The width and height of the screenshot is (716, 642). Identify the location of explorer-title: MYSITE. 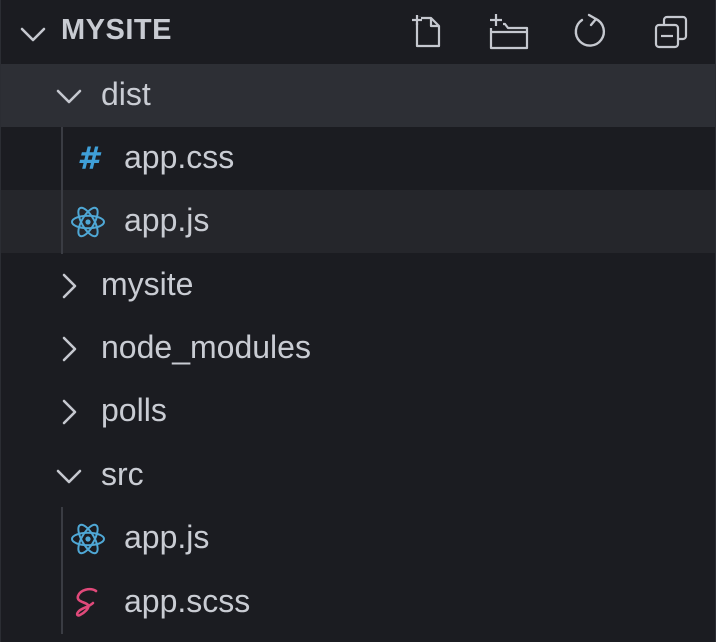
(116, 30).